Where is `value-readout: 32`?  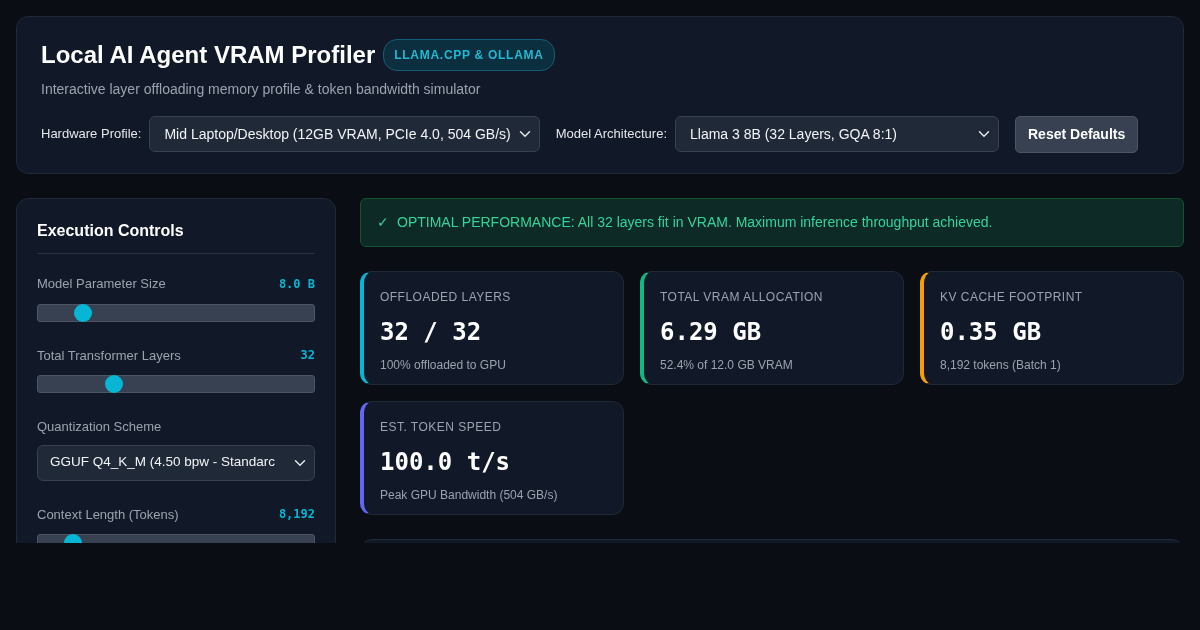 value-readout: 32 is located at coordinates (307, 356).